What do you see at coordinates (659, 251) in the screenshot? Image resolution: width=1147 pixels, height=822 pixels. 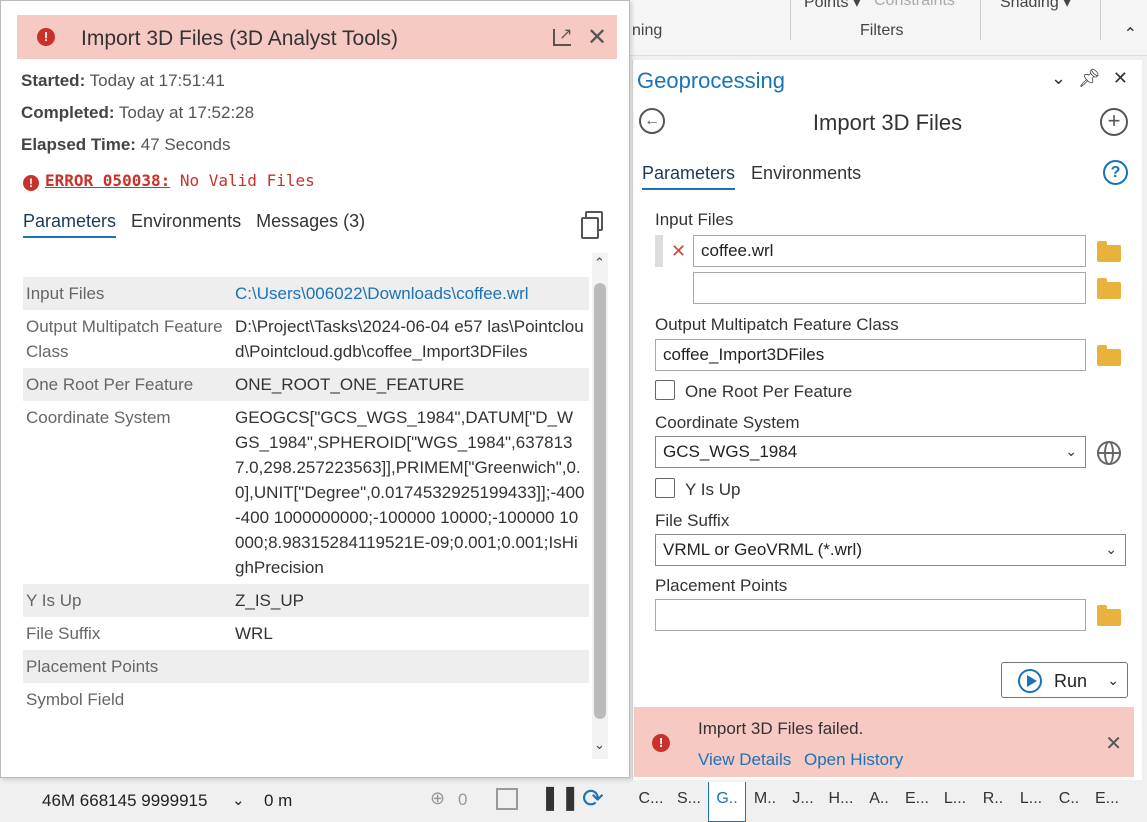 I see `drag-handle` at bounding box center [659, 251].